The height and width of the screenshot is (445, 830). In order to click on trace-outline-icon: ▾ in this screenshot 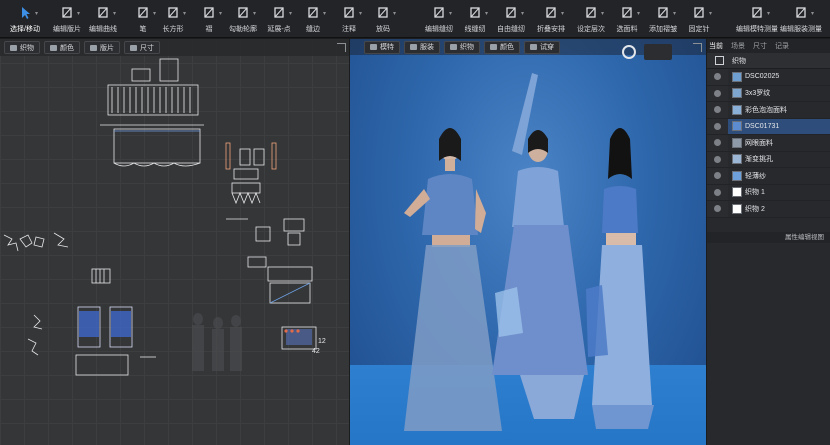, I will do `click(246, 12)`.